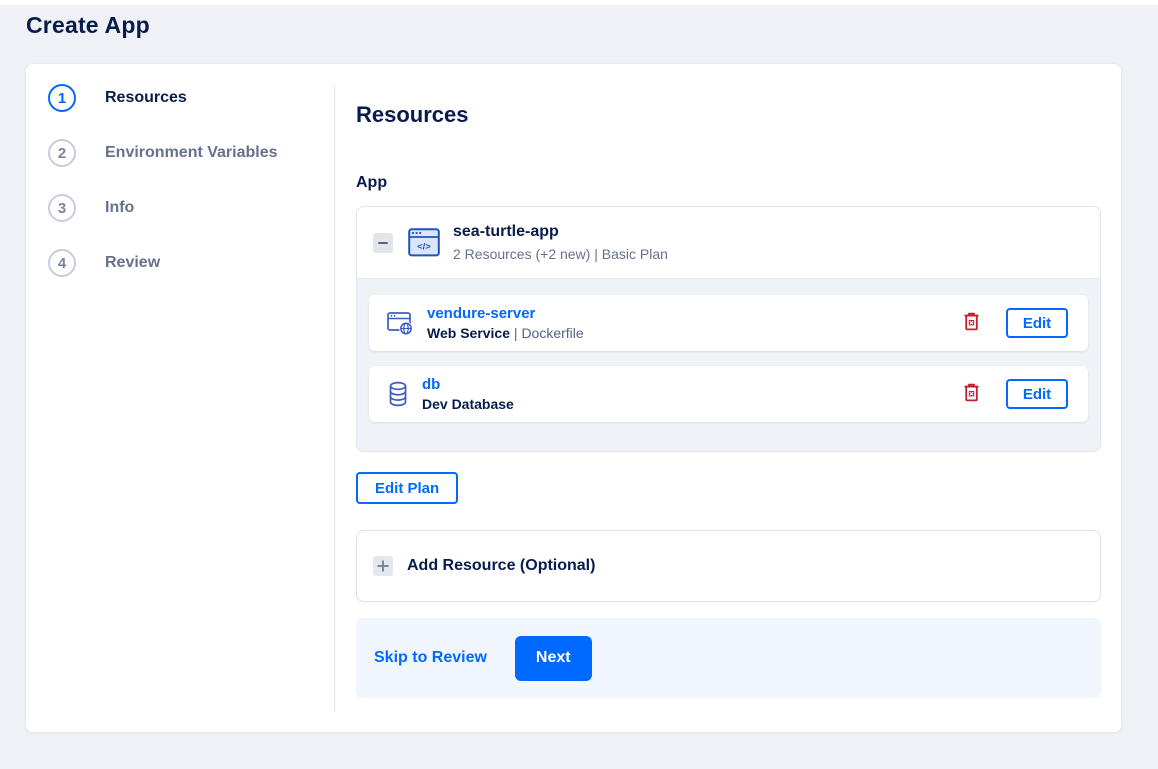 This screenshot has width=1158, height=769. Describe the element at coordinates (728, 323) in the screenshot. I see `resource-row-vendure-server: vendure-server Web Service | Dockerfile` at that location.